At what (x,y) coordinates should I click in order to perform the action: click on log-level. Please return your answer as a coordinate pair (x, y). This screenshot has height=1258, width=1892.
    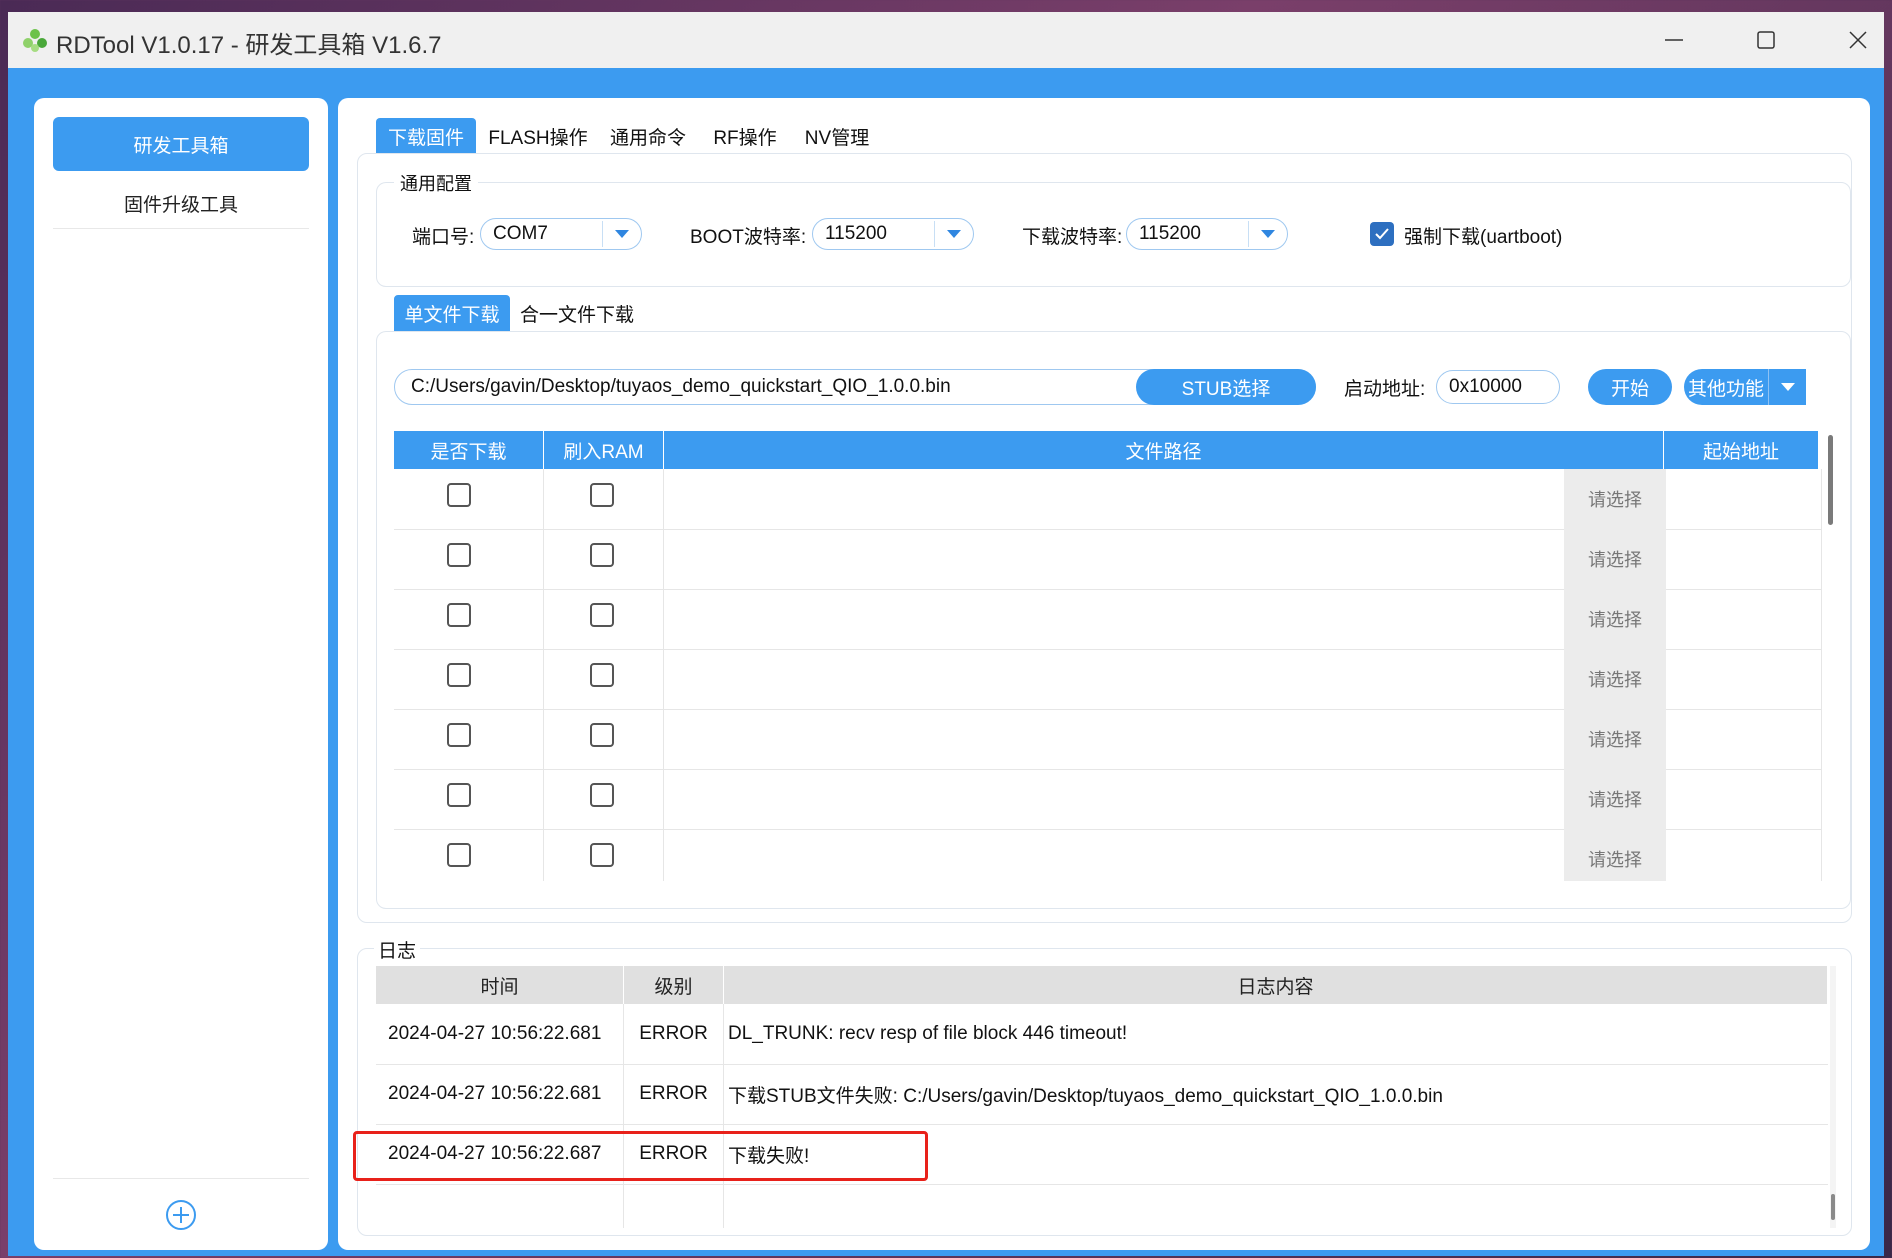
    Looking at the image, I should click on (674, 1206).